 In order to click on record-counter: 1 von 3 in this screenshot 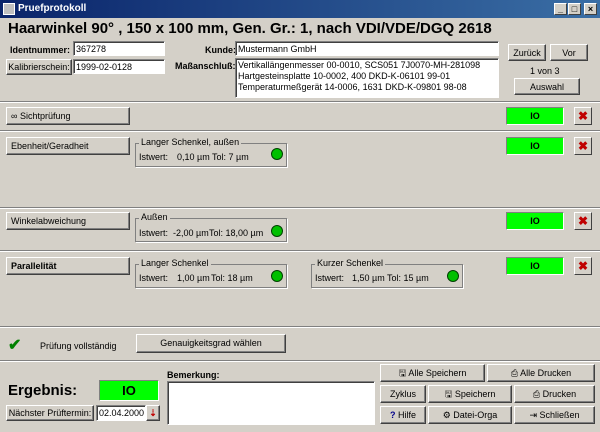, I will do `click(545, 71)`.